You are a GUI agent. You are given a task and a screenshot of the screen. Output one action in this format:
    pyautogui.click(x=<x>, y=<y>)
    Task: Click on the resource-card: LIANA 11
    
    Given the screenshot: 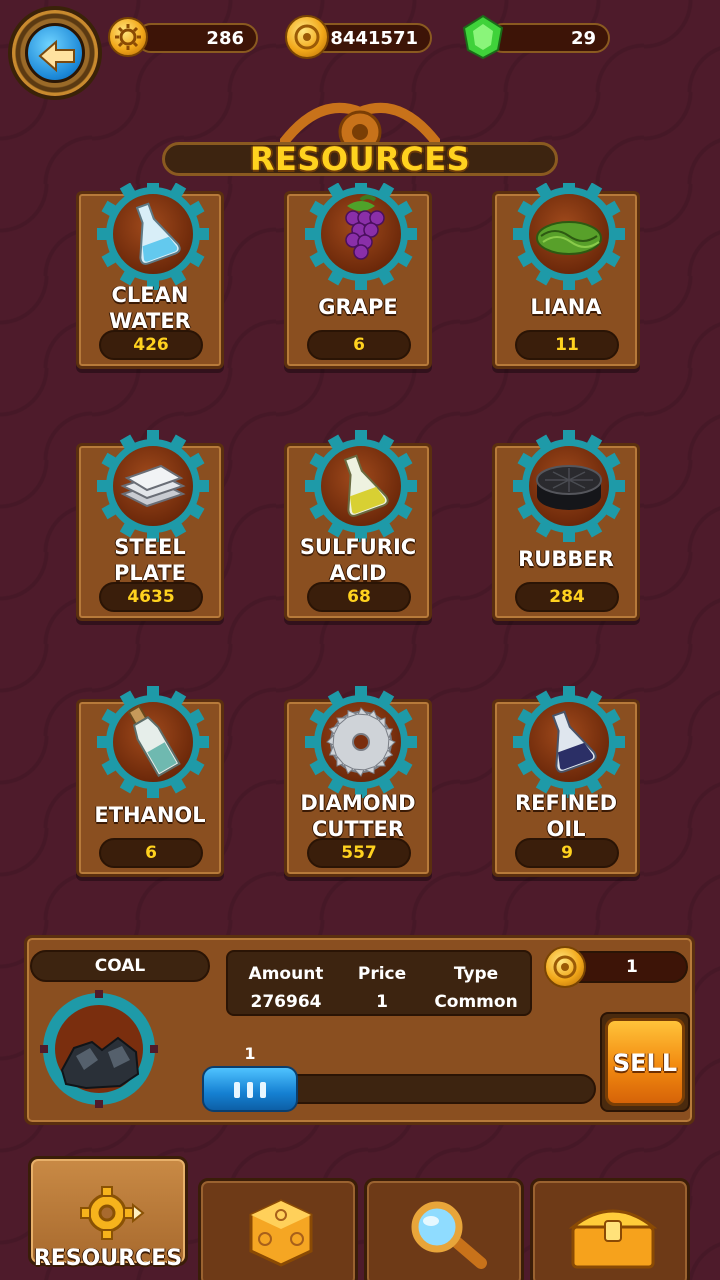 What is the action you would take?
    pyautogui.click(x=566, y=276)
    